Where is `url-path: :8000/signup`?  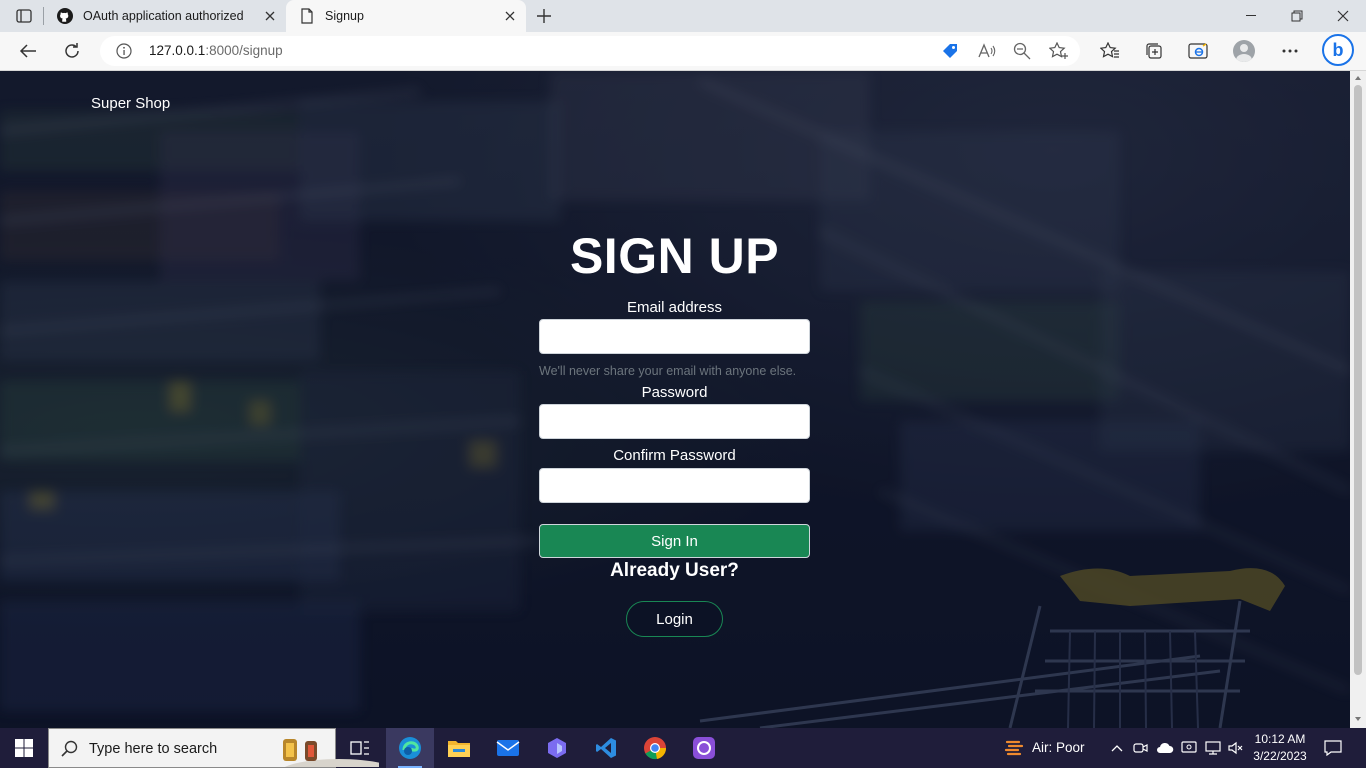 url-path: :8000/signup is located at coordinates (244, 50).